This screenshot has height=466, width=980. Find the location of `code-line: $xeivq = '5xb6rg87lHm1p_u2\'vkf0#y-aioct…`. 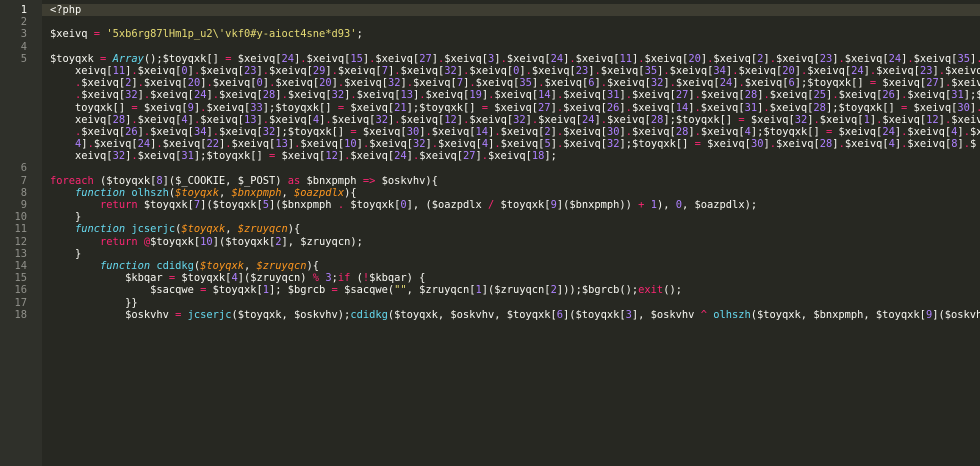

code-line: $xeivq = '5xb6rg87lHm1p_u2\'vkf0#y-aioct… is located at coordinates (515, 34).